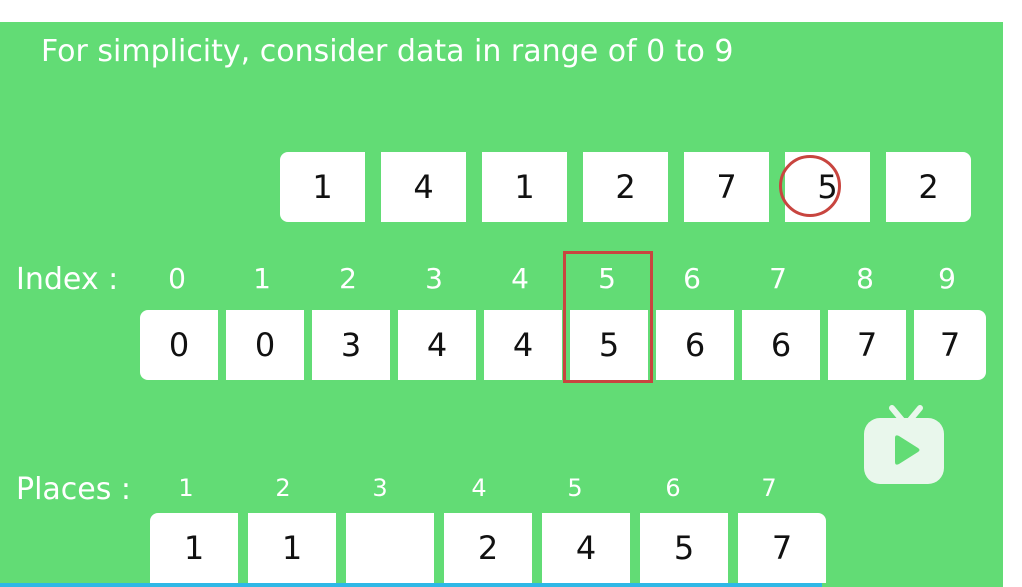  Describe the element at coordinates (865, 278) in the screenshot. I see `index-number: 8` at that location.